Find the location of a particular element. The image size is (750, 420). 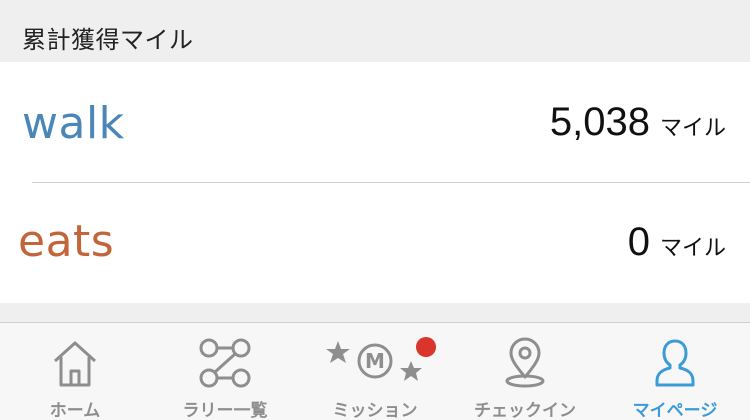

walk-brand-logo: walk is located at coordinates (73, 123).